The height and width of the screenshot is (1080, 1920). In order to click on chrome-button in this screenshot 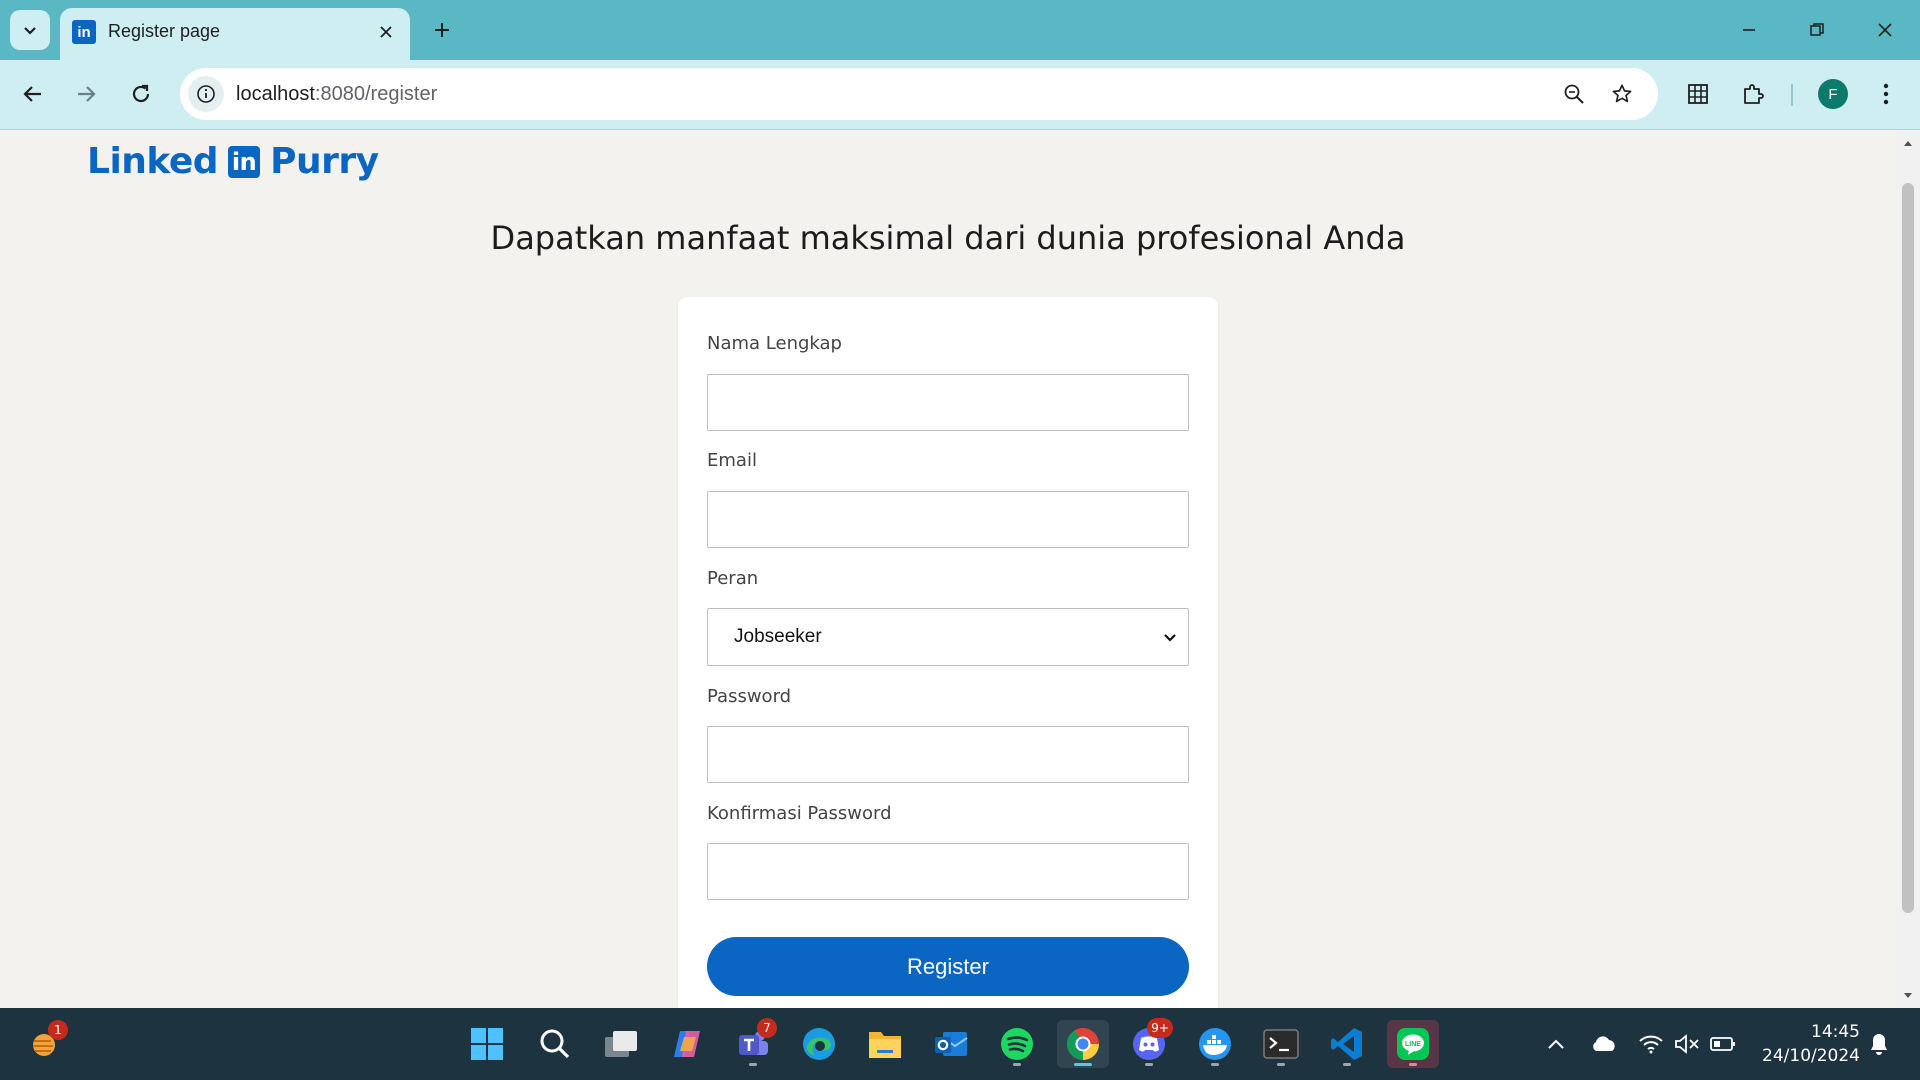, I will do `click(1083, 1044)`.